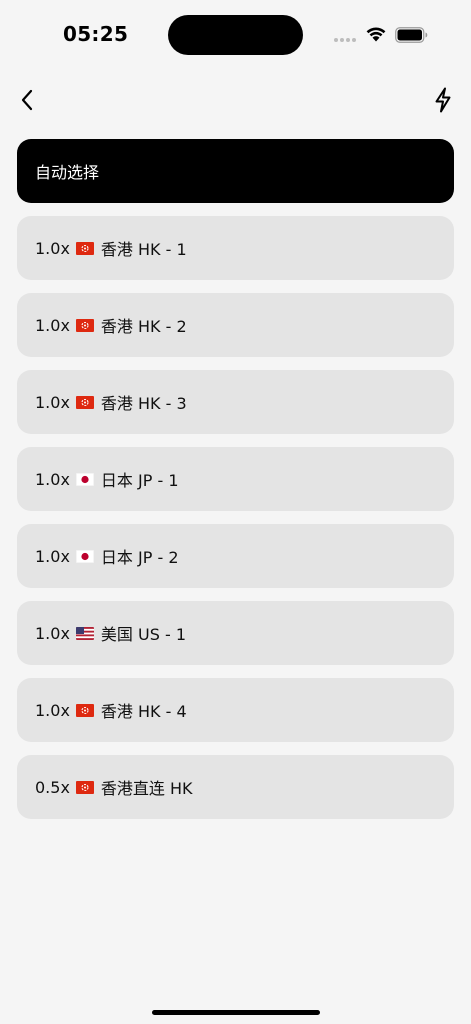  What do you see at coordinates (96, 34) in the screenshot?
I see `status-time: 05:25` at bounding box center [96, 34].